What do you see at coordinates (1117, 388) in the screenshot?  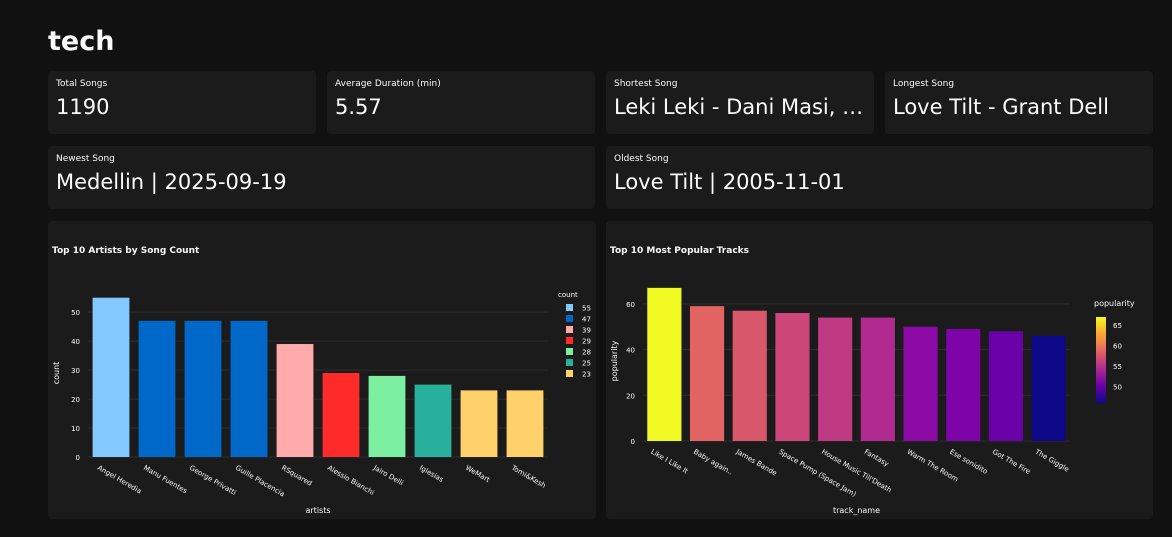 I see `colorbar-tick-label: 50` at bounding box center [1117, 388].